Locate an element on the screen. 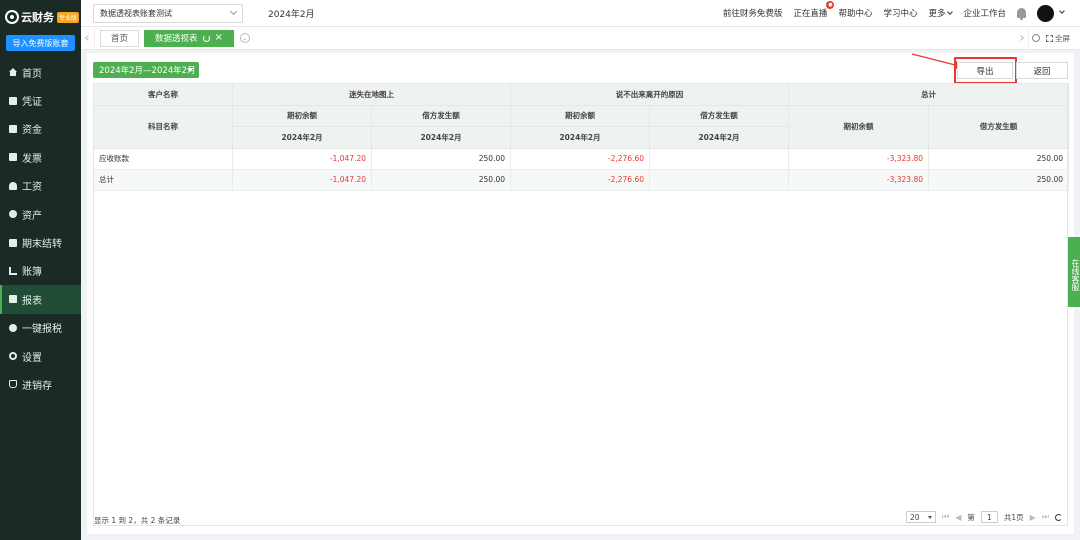 The image size is (1080, 540). header-customer: 客户名称 is located at coordinates (163, 94).